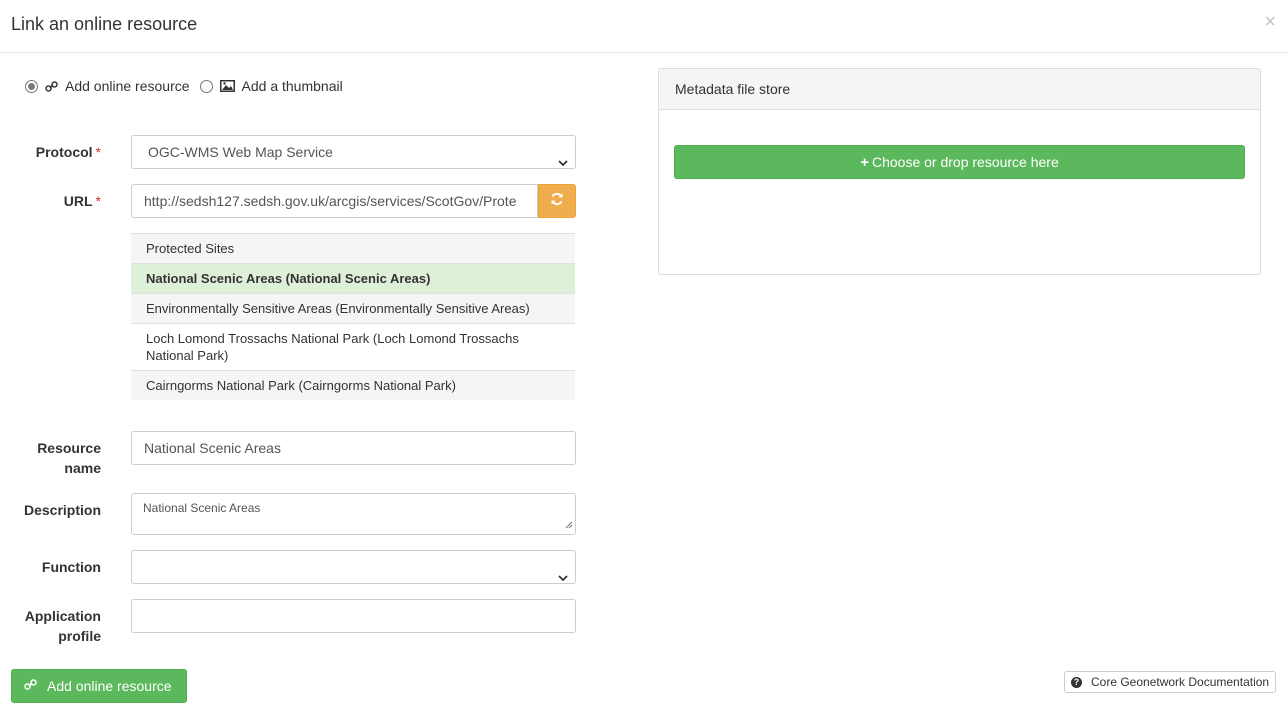 Image resolution: width=1288 pixels, height=713 pixels. I want to click on application-profile-label-line1: Application, so click(62, 616).